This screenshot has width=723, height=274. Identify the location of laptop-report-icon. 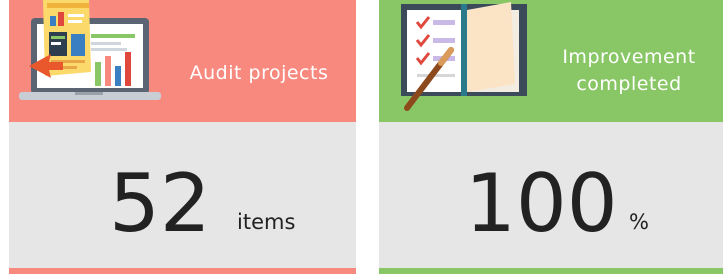
(90, 50).